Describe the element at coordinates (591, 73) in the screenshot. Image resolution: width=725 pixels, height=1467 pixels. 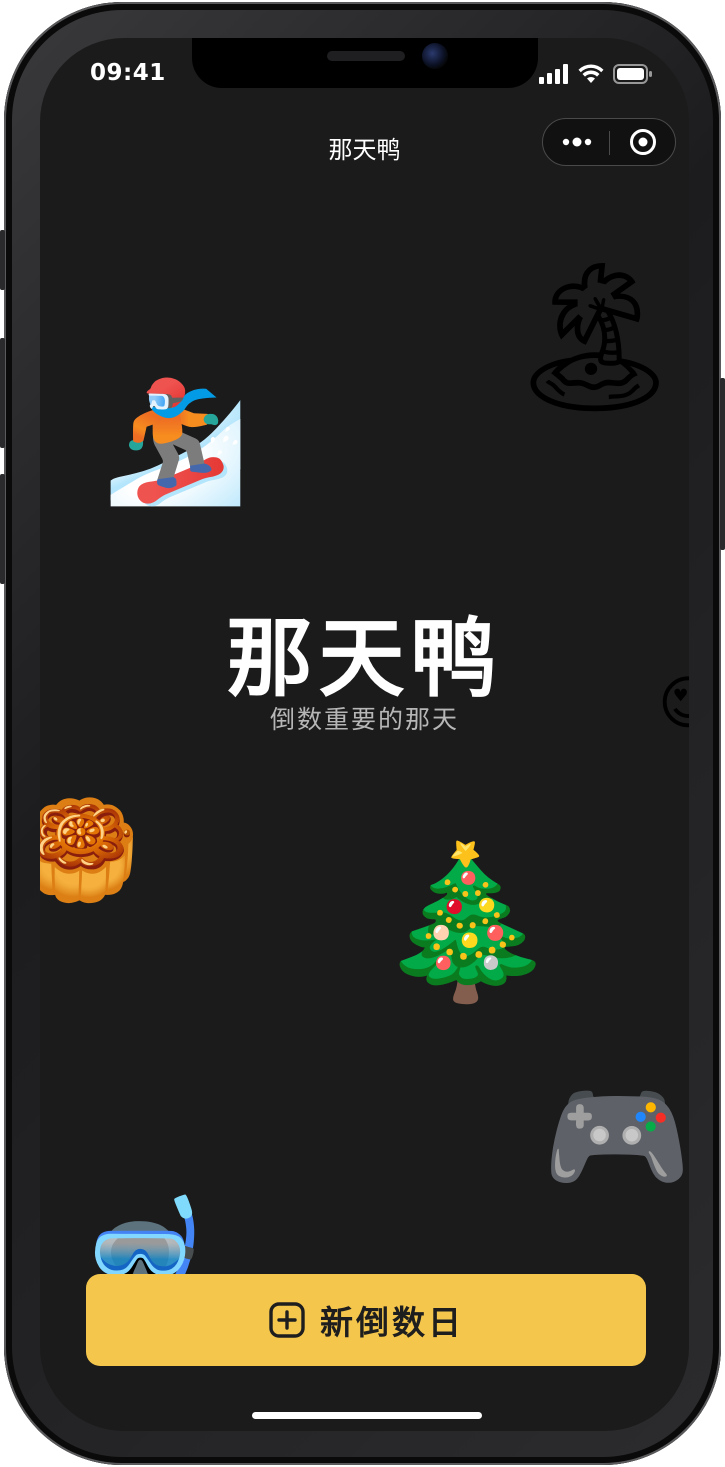
I see `wifi-icon` at that location.